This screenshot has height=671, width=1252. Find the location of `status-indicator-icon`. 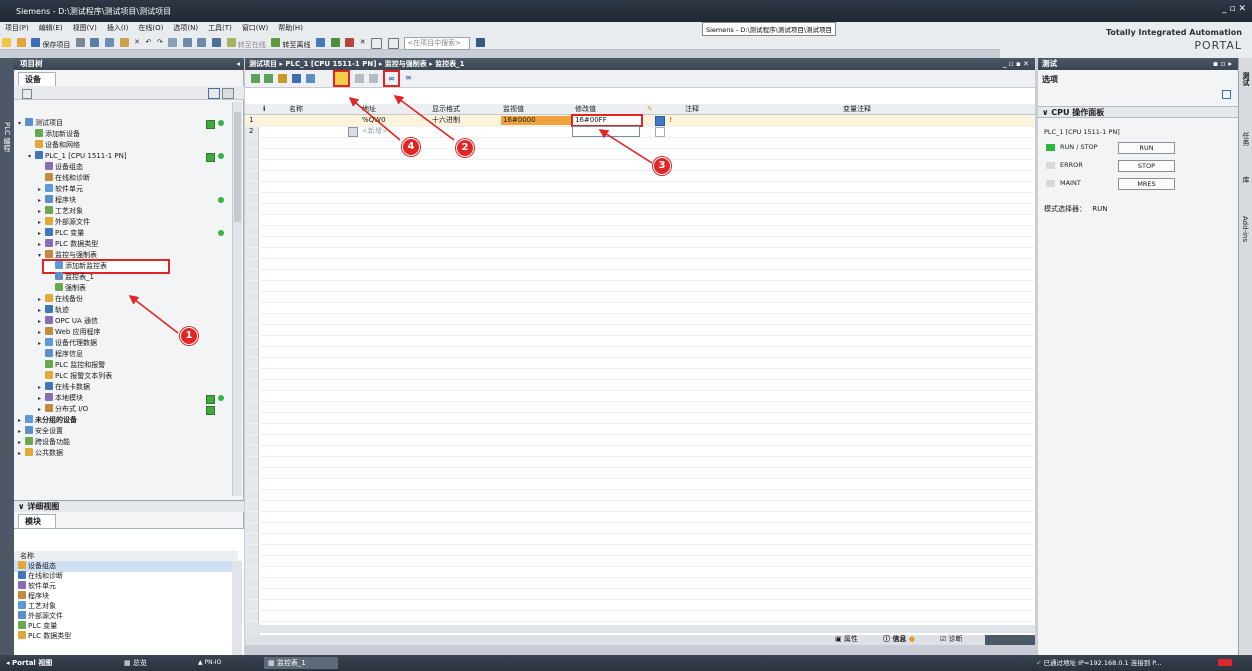

status-indicator-icon is located at coordinates (1225, 662).